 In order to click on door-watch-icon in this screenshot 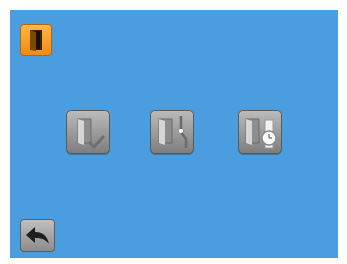, I will do `click(261, 133)`.